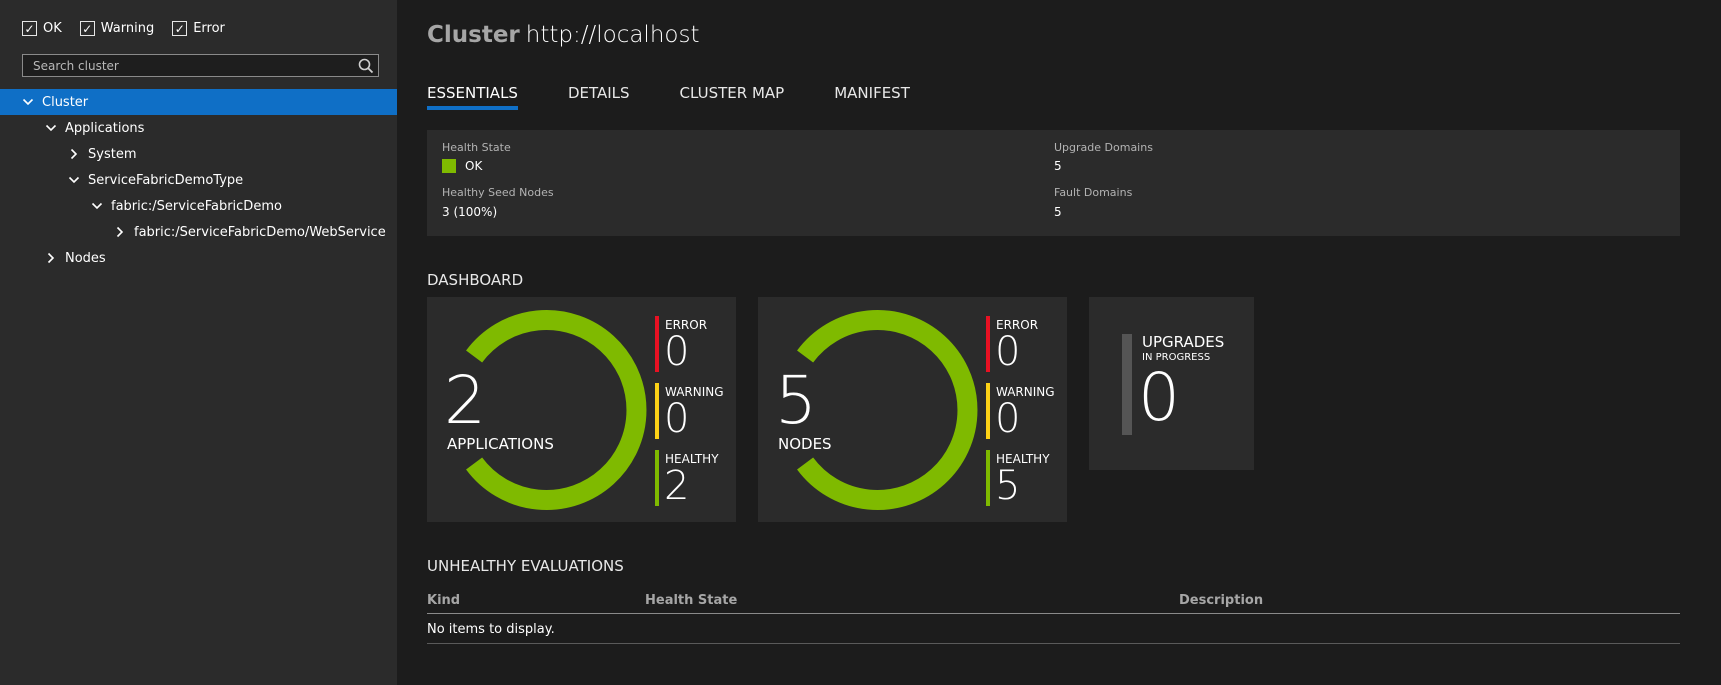 This screenshot has width=1721, height=685. Describe the element at coordinates (112, 154) in the screenshot. I see `tree-item-label: System` at that location.